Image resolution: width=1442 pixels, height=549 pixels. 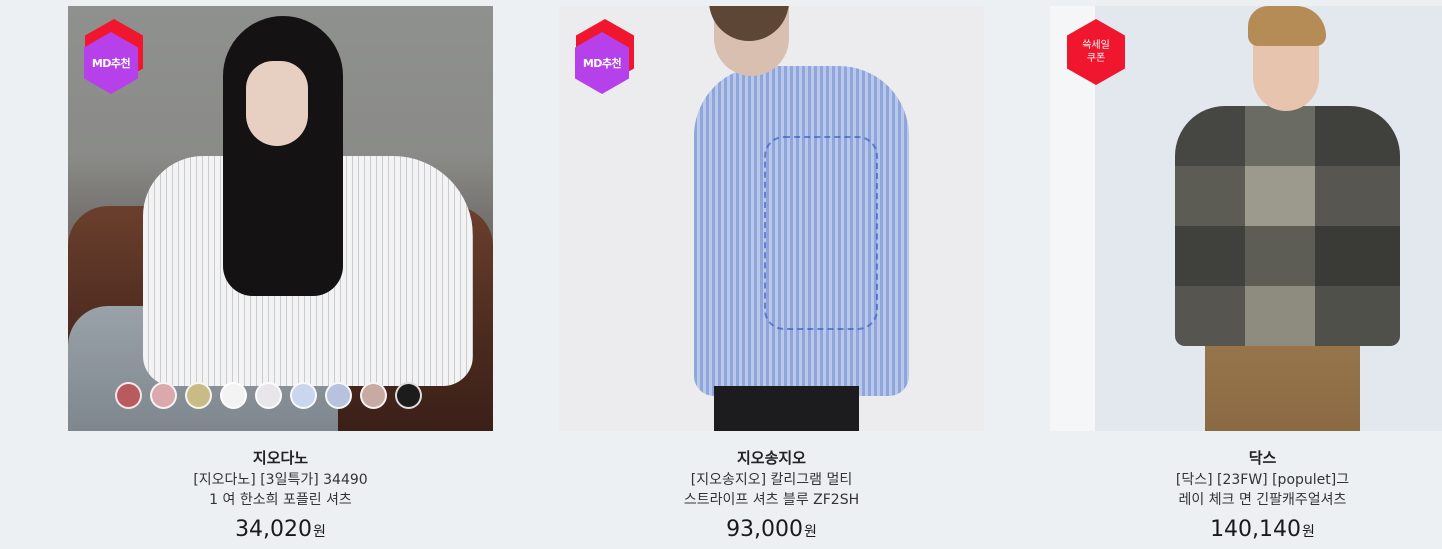 I want to click on color-swatches, so click(x=268, y=395).